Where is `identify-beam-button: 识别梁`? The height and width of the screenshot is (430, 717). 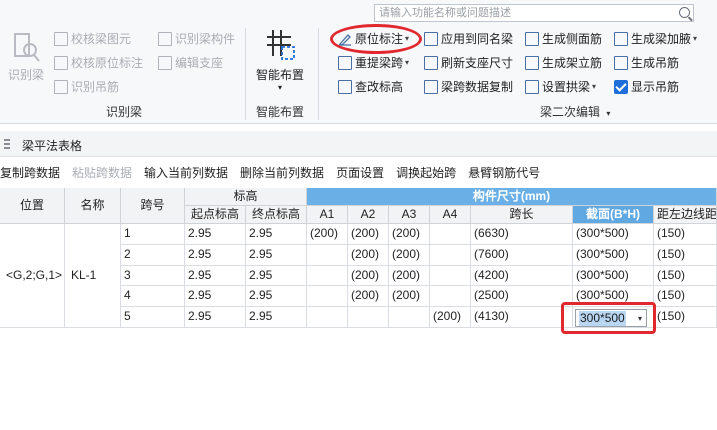 identify-beam-button: 识别梁 is located at coordinates (26, 56).